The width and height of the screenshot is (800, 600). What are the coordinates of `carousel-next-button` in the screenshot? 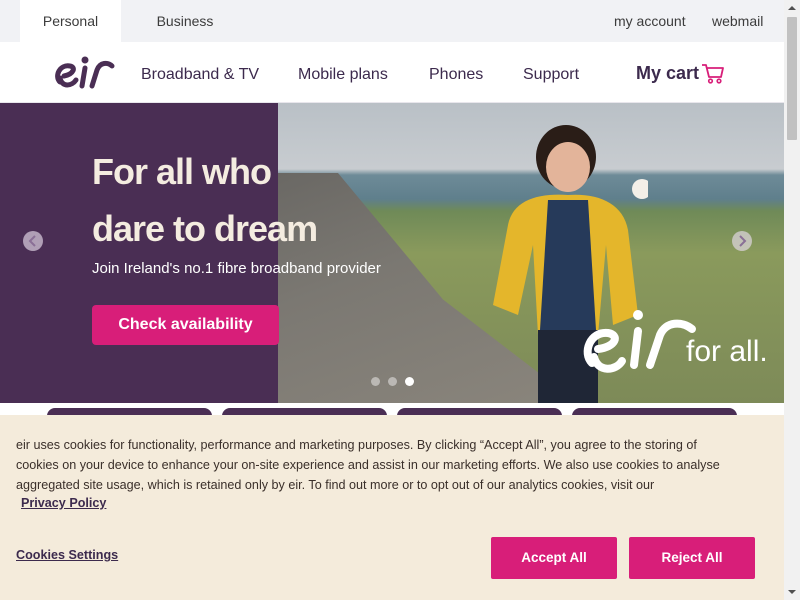 It's located at (742, 241).